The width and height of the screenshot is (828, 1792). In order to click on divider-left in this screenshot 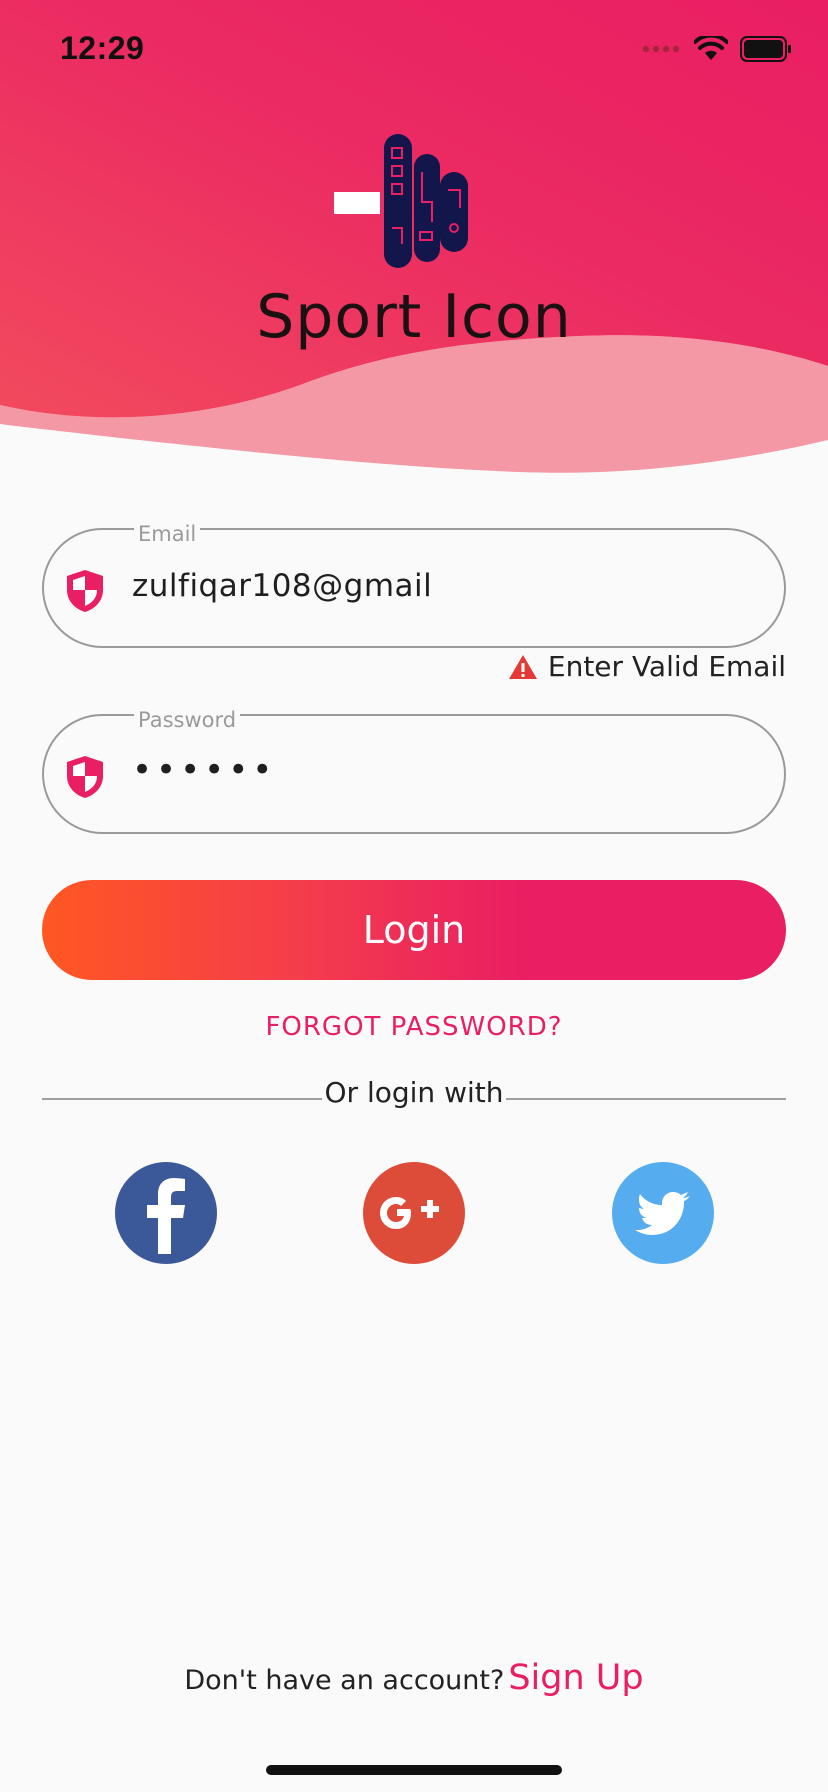, I will do `click(182, 1099)`.